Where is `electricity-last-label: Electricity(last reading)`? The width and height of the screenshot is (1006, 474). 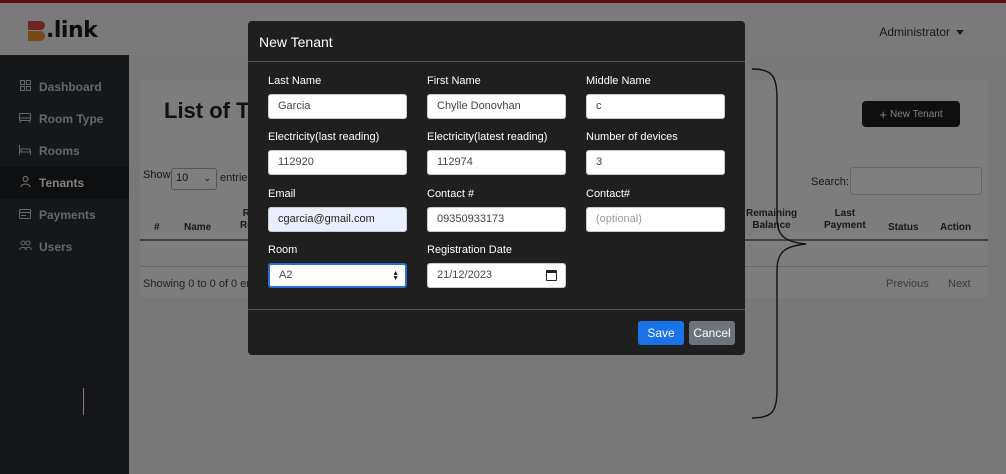 electricity-last-label: Electricity(last reading) is located at coordinates (324, 137).